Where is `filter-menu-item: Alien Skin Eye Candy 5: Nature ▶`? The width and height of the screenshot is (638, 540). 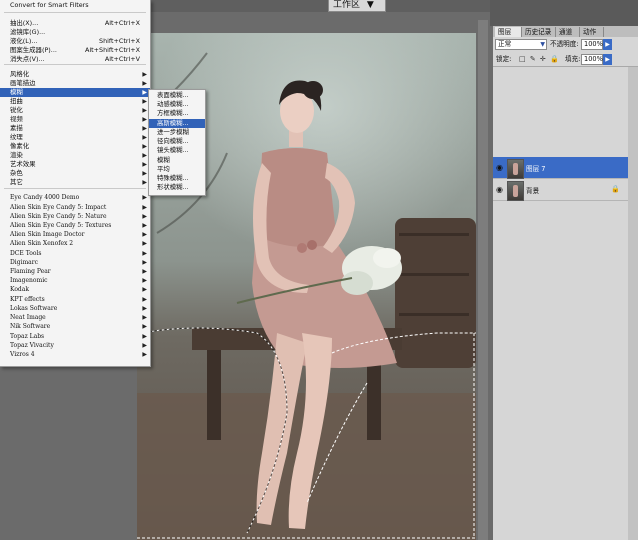 filter-menu-item: Alien Skin Eye Candy 5: Nature ▶ is located at coordinates (75, 216).